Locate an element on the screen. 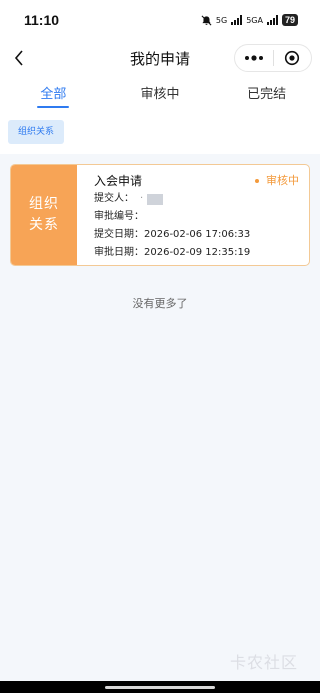 The width and height of the screenshot is (320, 693). battery-indicator: 79 is located at coordinates (289, 20).